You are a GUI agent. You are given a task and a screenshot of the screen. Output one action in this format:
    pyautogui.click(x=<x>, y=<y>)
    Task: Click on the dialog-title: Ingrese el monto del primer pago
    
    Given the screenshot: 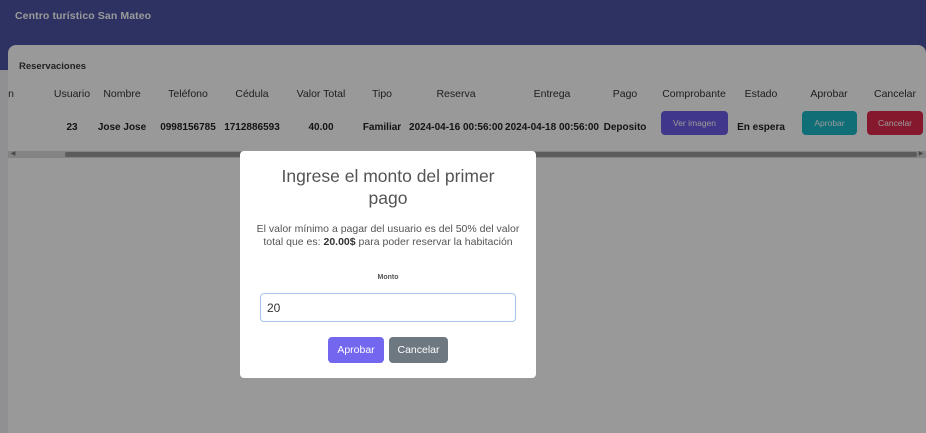 What is the action you would take?
    pyautogui.click(x=388, y=187)
    